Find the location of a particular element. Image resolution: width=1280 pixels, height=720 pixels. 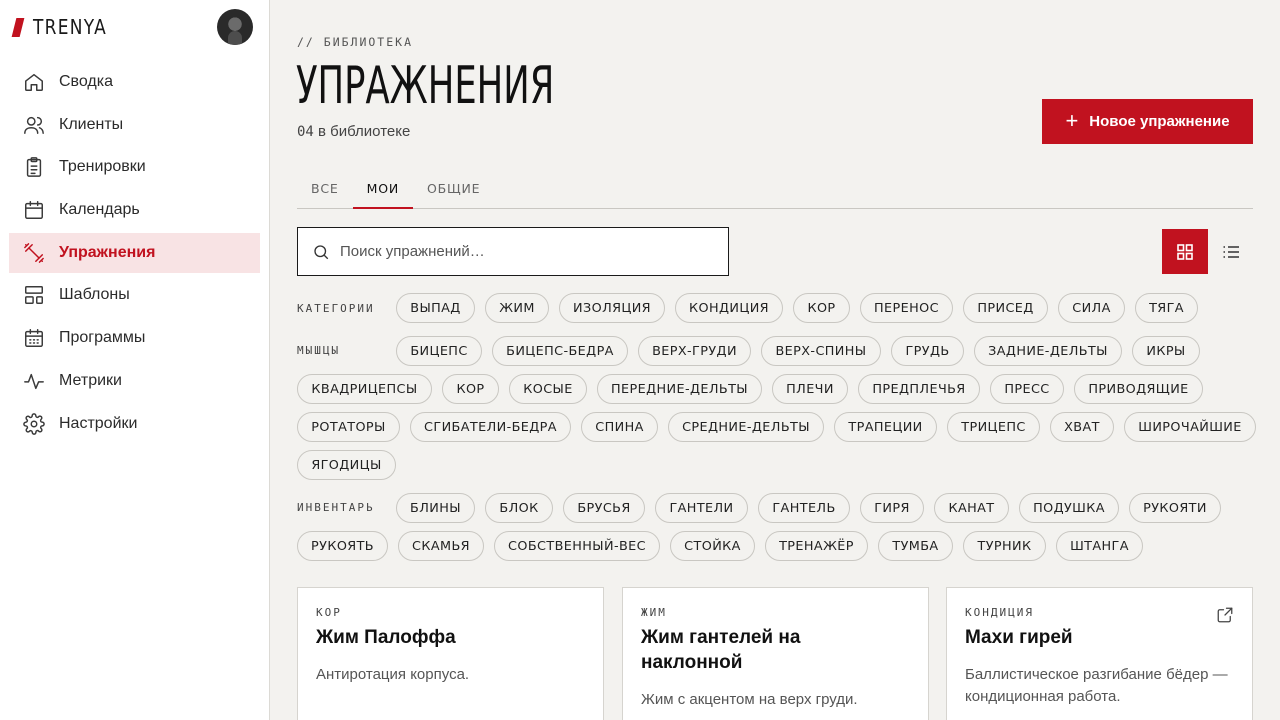

brand-logo: TRENYA is located at coordinates (65, 27).